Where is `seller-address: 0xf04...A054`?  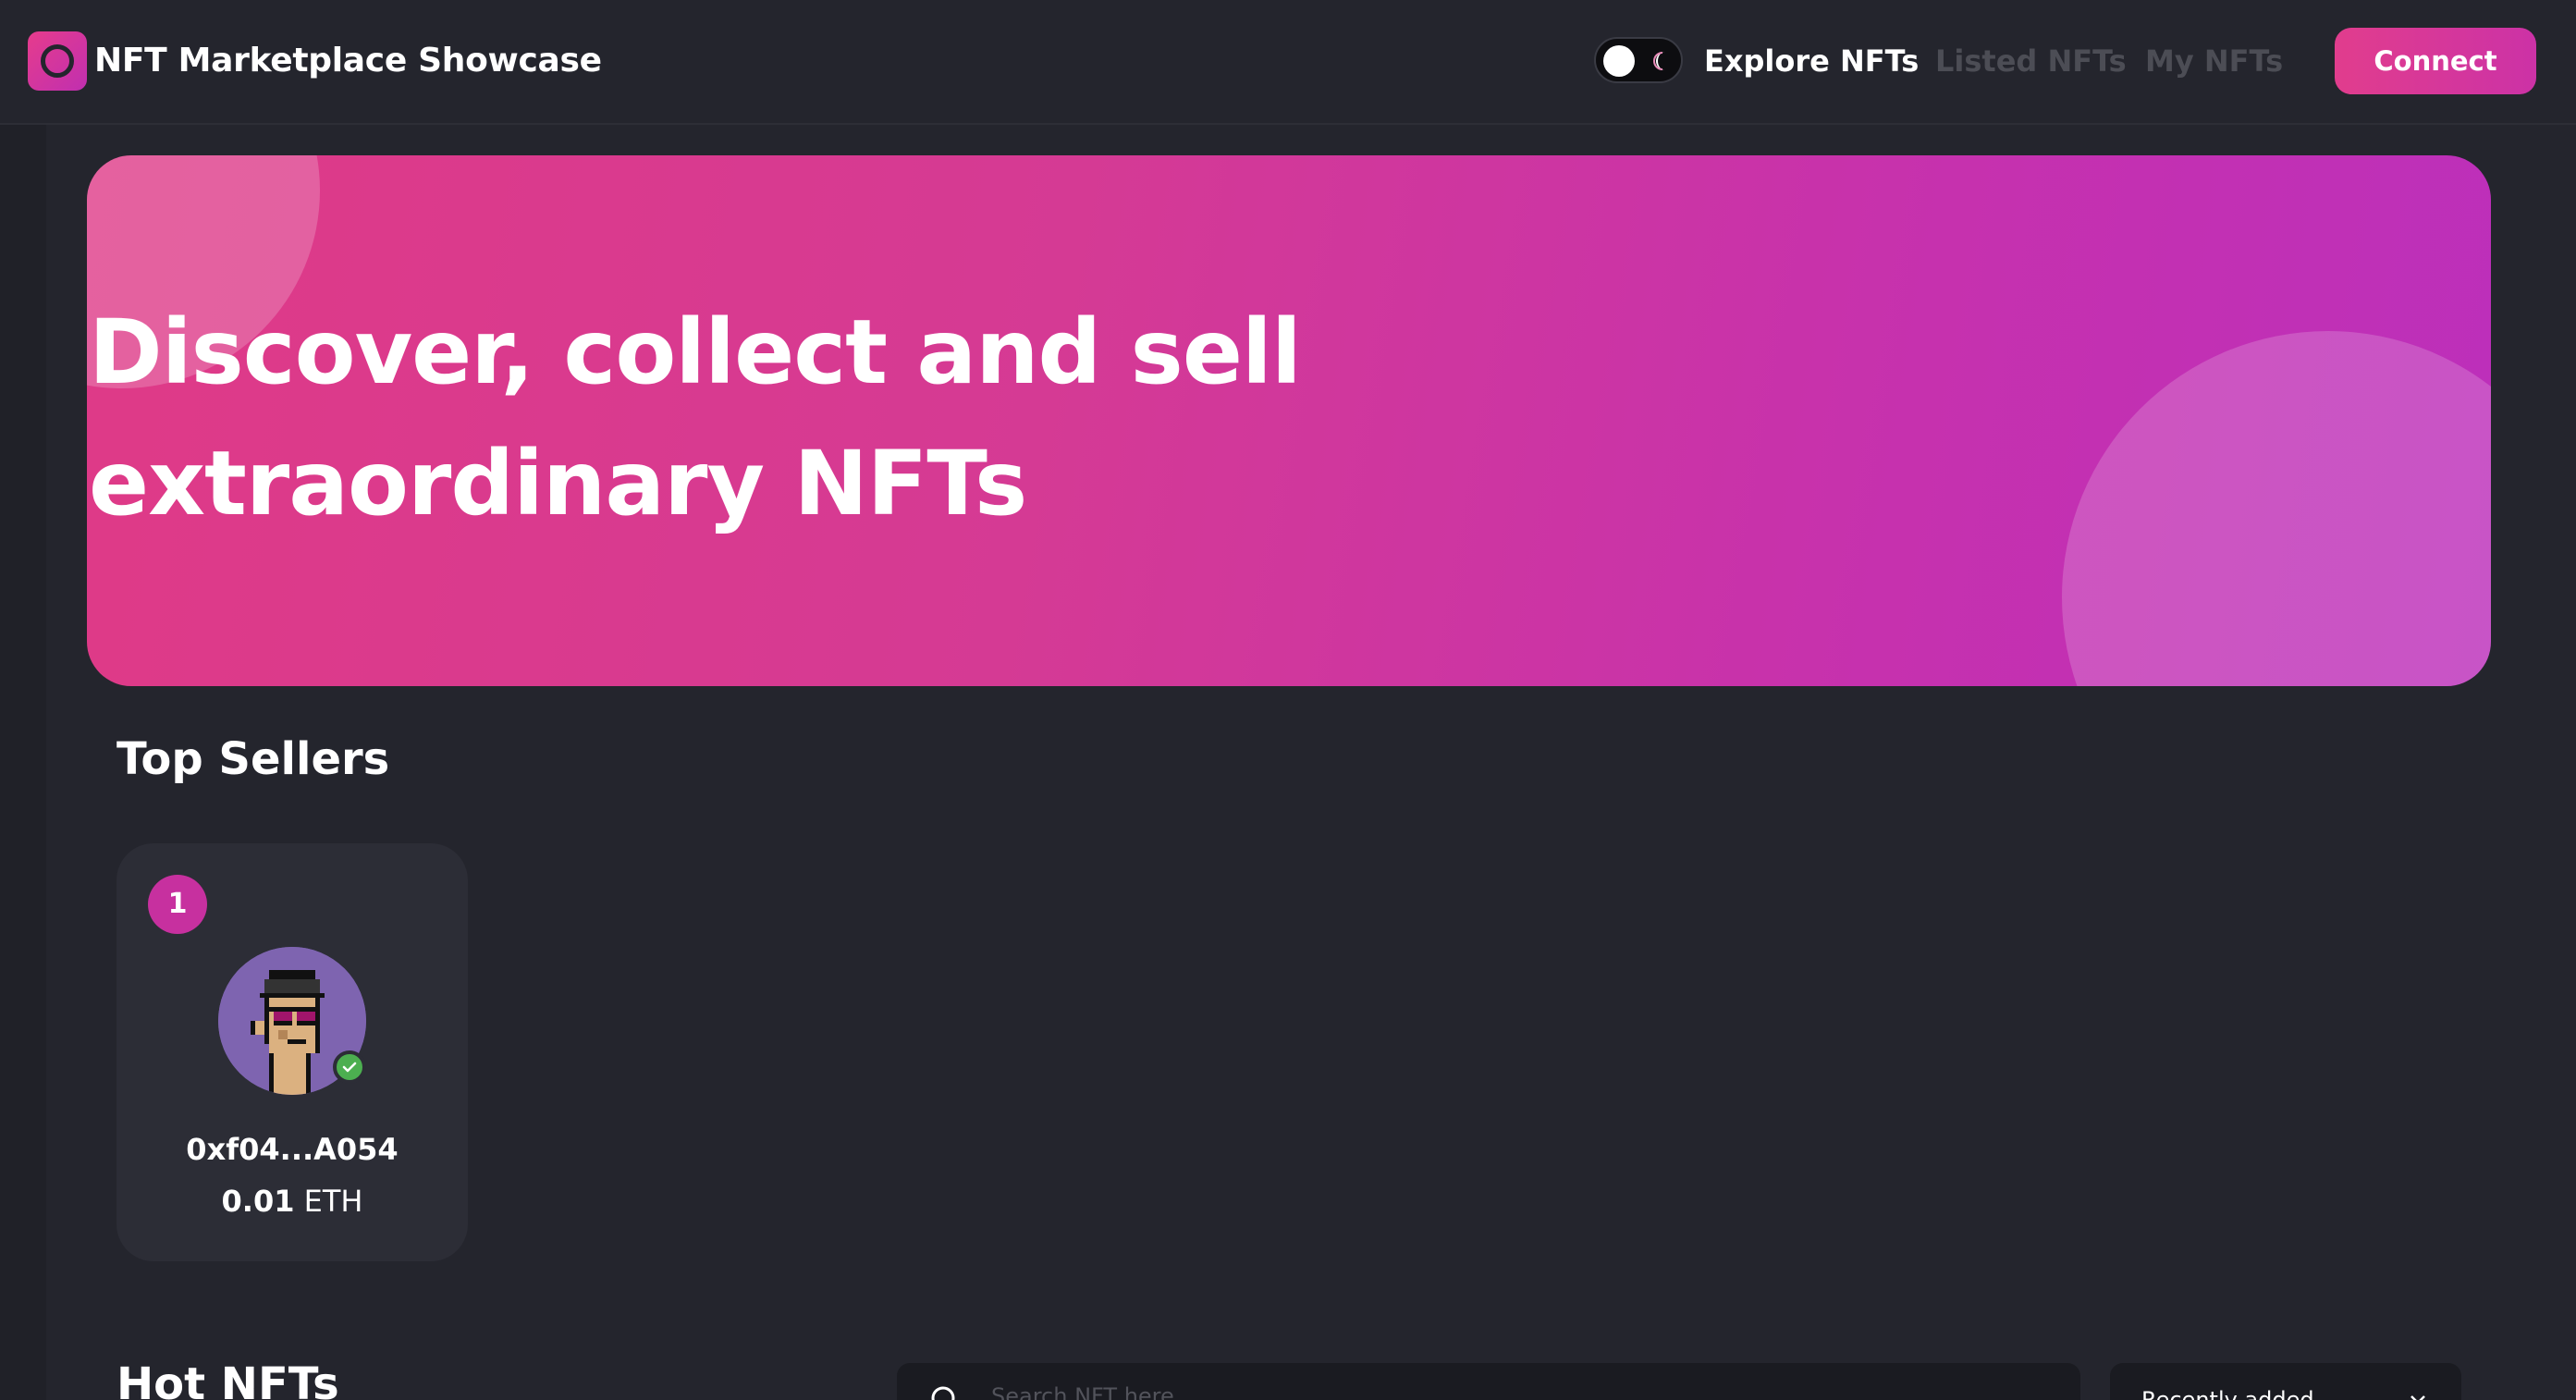
seller-address: 0xf04...A054 is located at coordinates (292, 1149).